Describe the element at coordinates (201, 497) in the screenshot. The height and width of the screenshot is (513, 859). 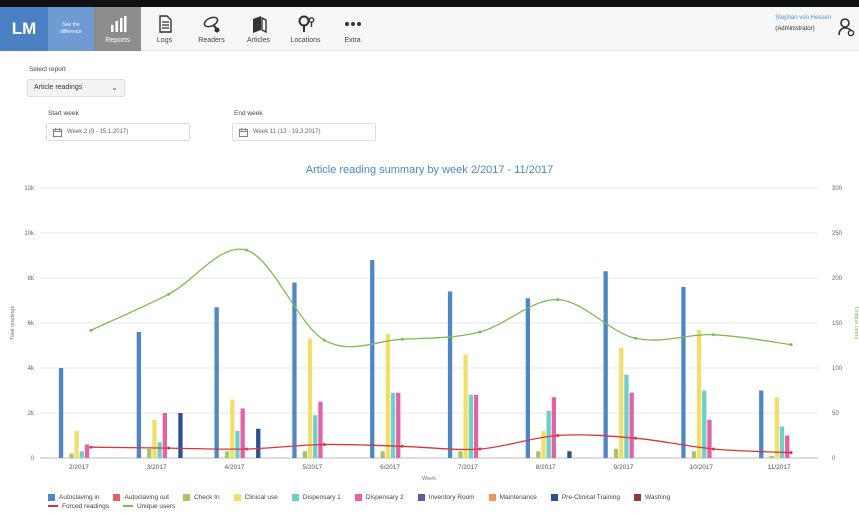
I see `legend-item: Check In` at that location.